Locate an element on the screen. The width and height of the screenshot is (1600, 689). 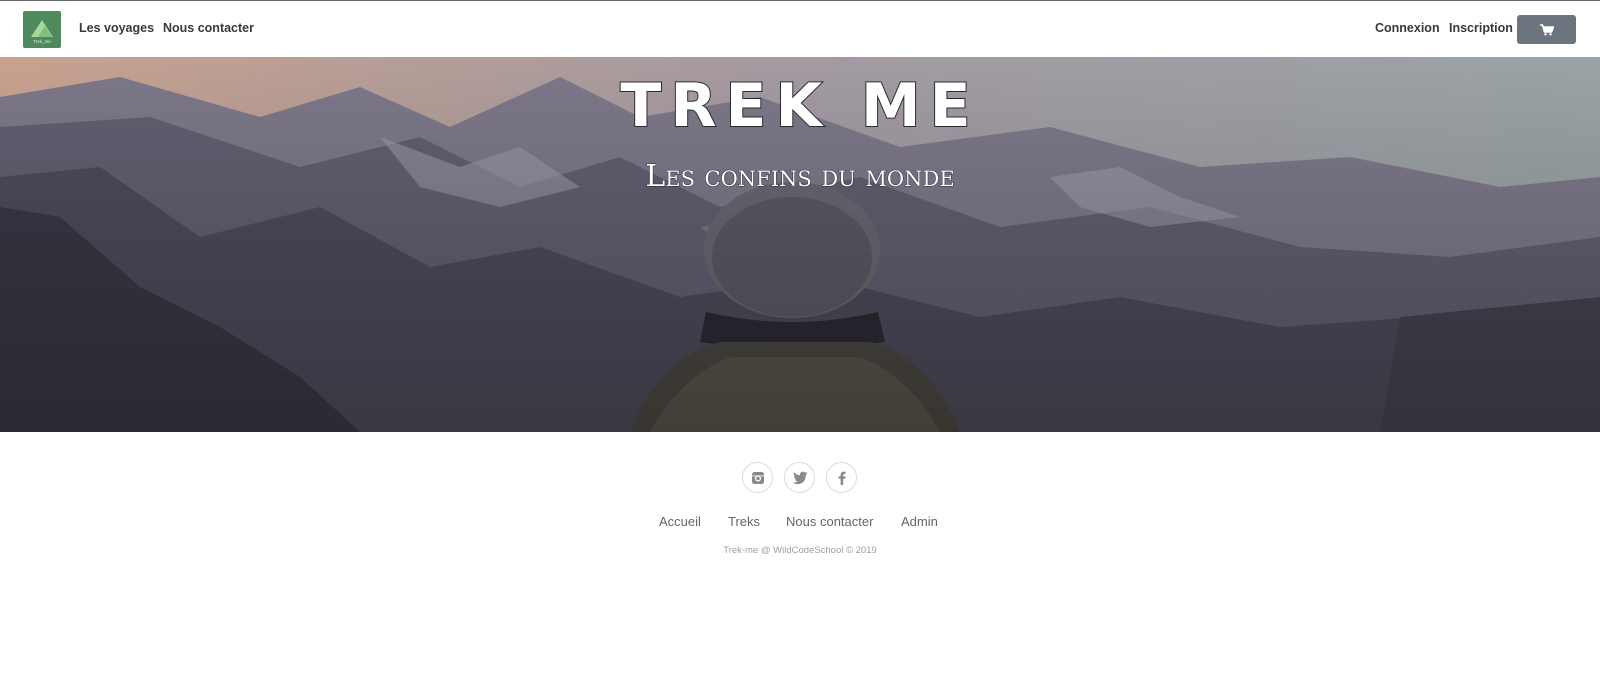
twitter-icon is located at coordinates (799, 477).